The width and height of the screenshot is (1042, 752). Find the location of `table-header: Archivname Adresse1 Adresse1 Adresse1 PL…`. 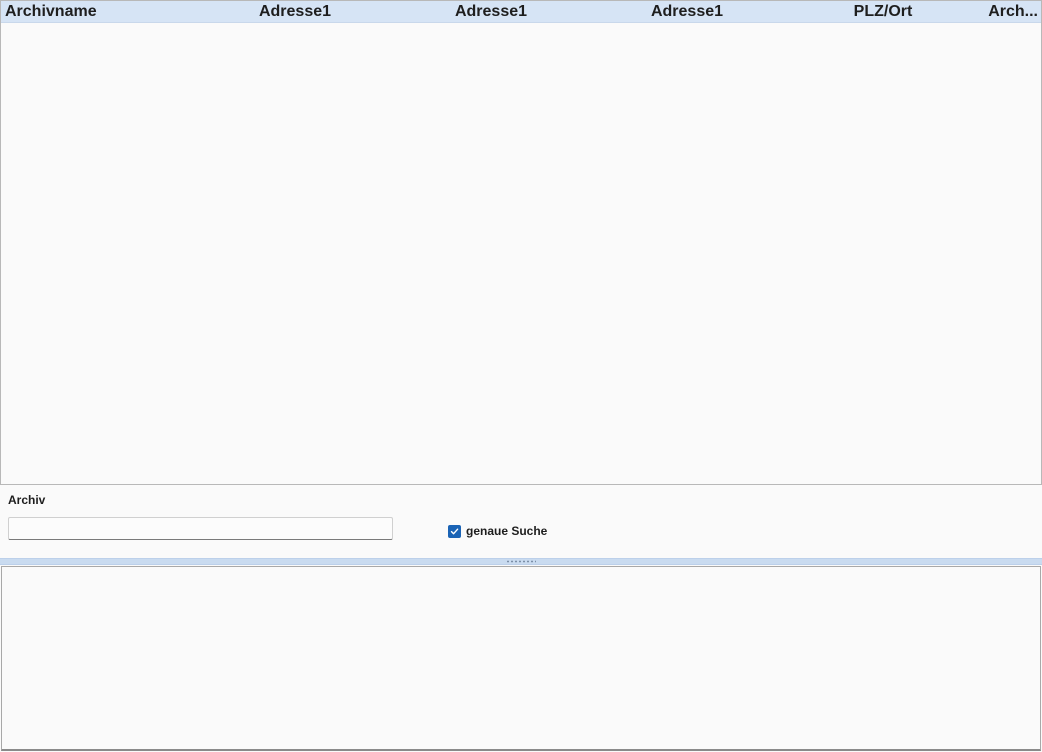

table-header: Archivname Adresse1 Adresse1 Adresse1 PL… is located at coordinates (521, 12).